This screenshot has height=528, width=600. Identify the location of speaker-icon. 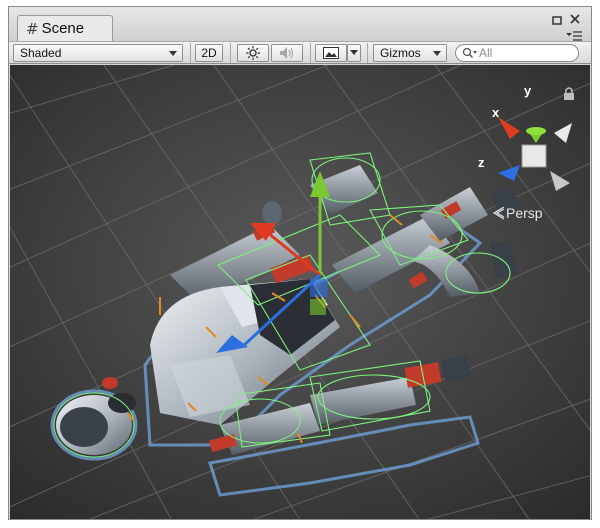
(287, 53).